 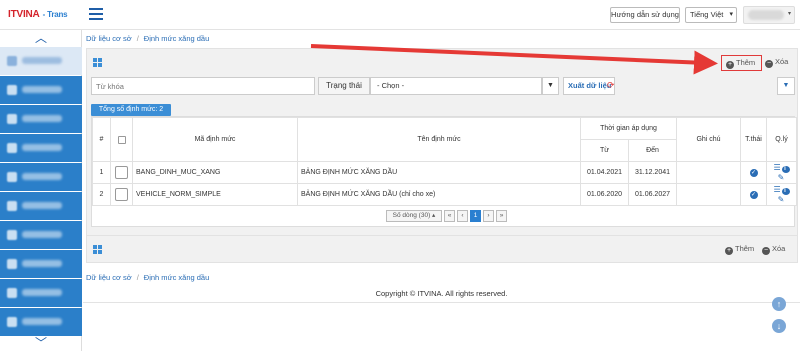 What do you see at coordinates (786, 86) in the screenshot?
I see `filter-collapse-button: ▼` at bounding box center [786, 86].